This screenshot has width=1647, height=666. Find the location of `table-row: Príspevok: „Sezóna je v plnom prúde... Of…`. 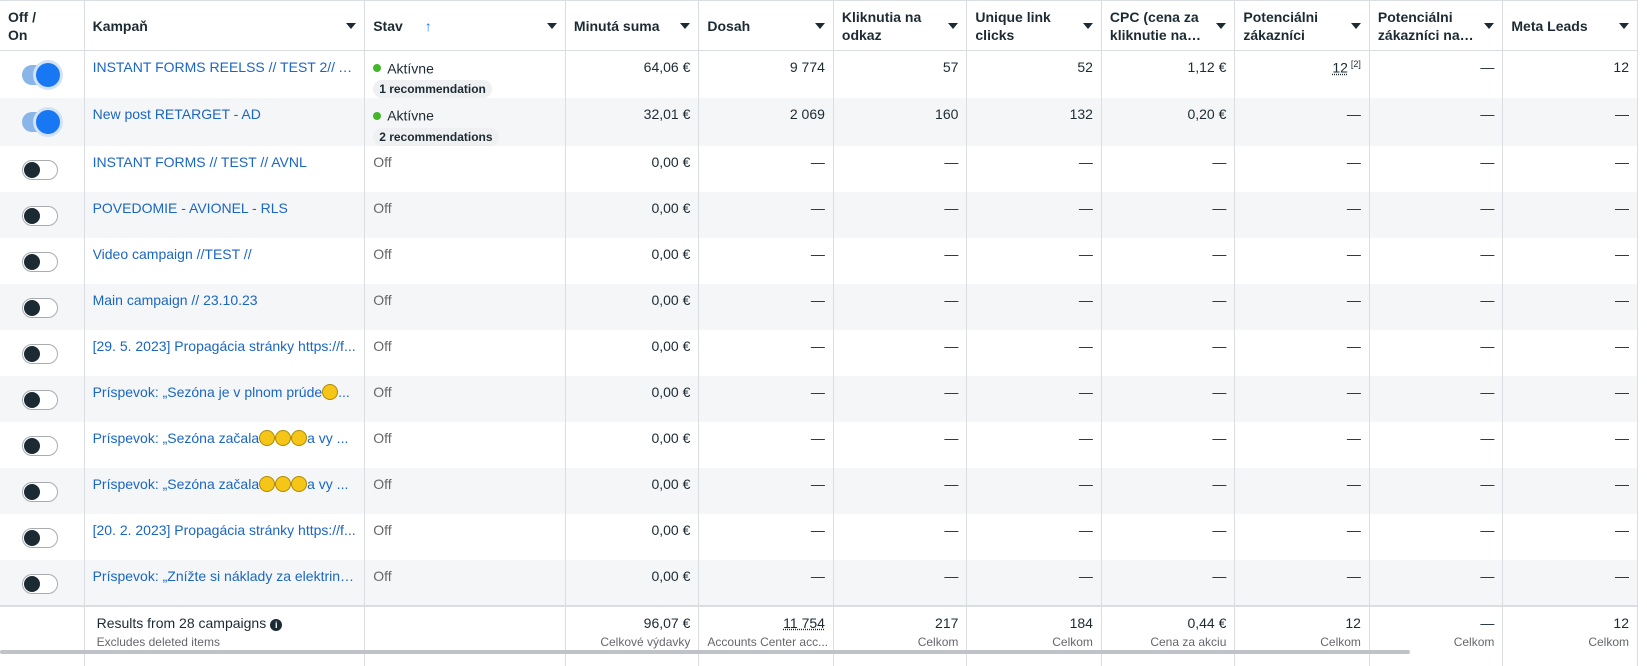

table-row: Príspevok: „Sezóna je v plnom prúde... Of… is located at coordinates (819, 398).